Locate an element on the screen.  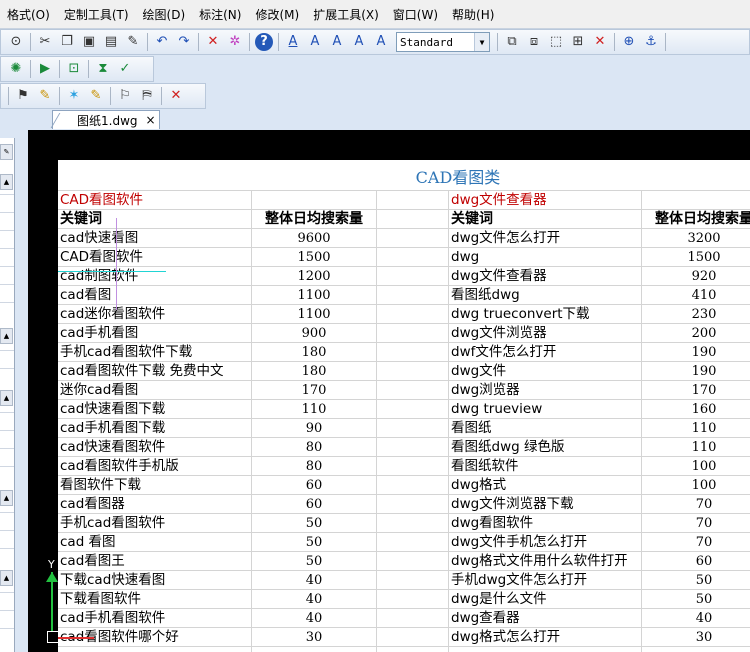
table-cell-keyword: dwg文件浏览器 is located at coordinates (499, 333).